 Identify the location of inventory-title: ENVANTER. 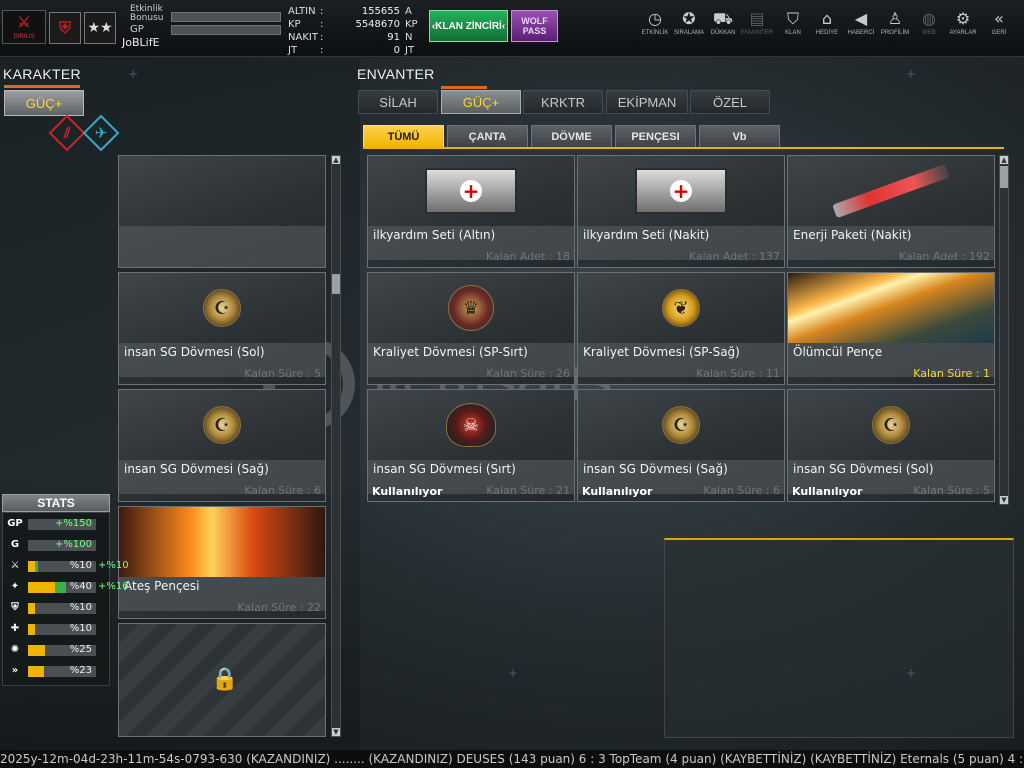
(396, 74).